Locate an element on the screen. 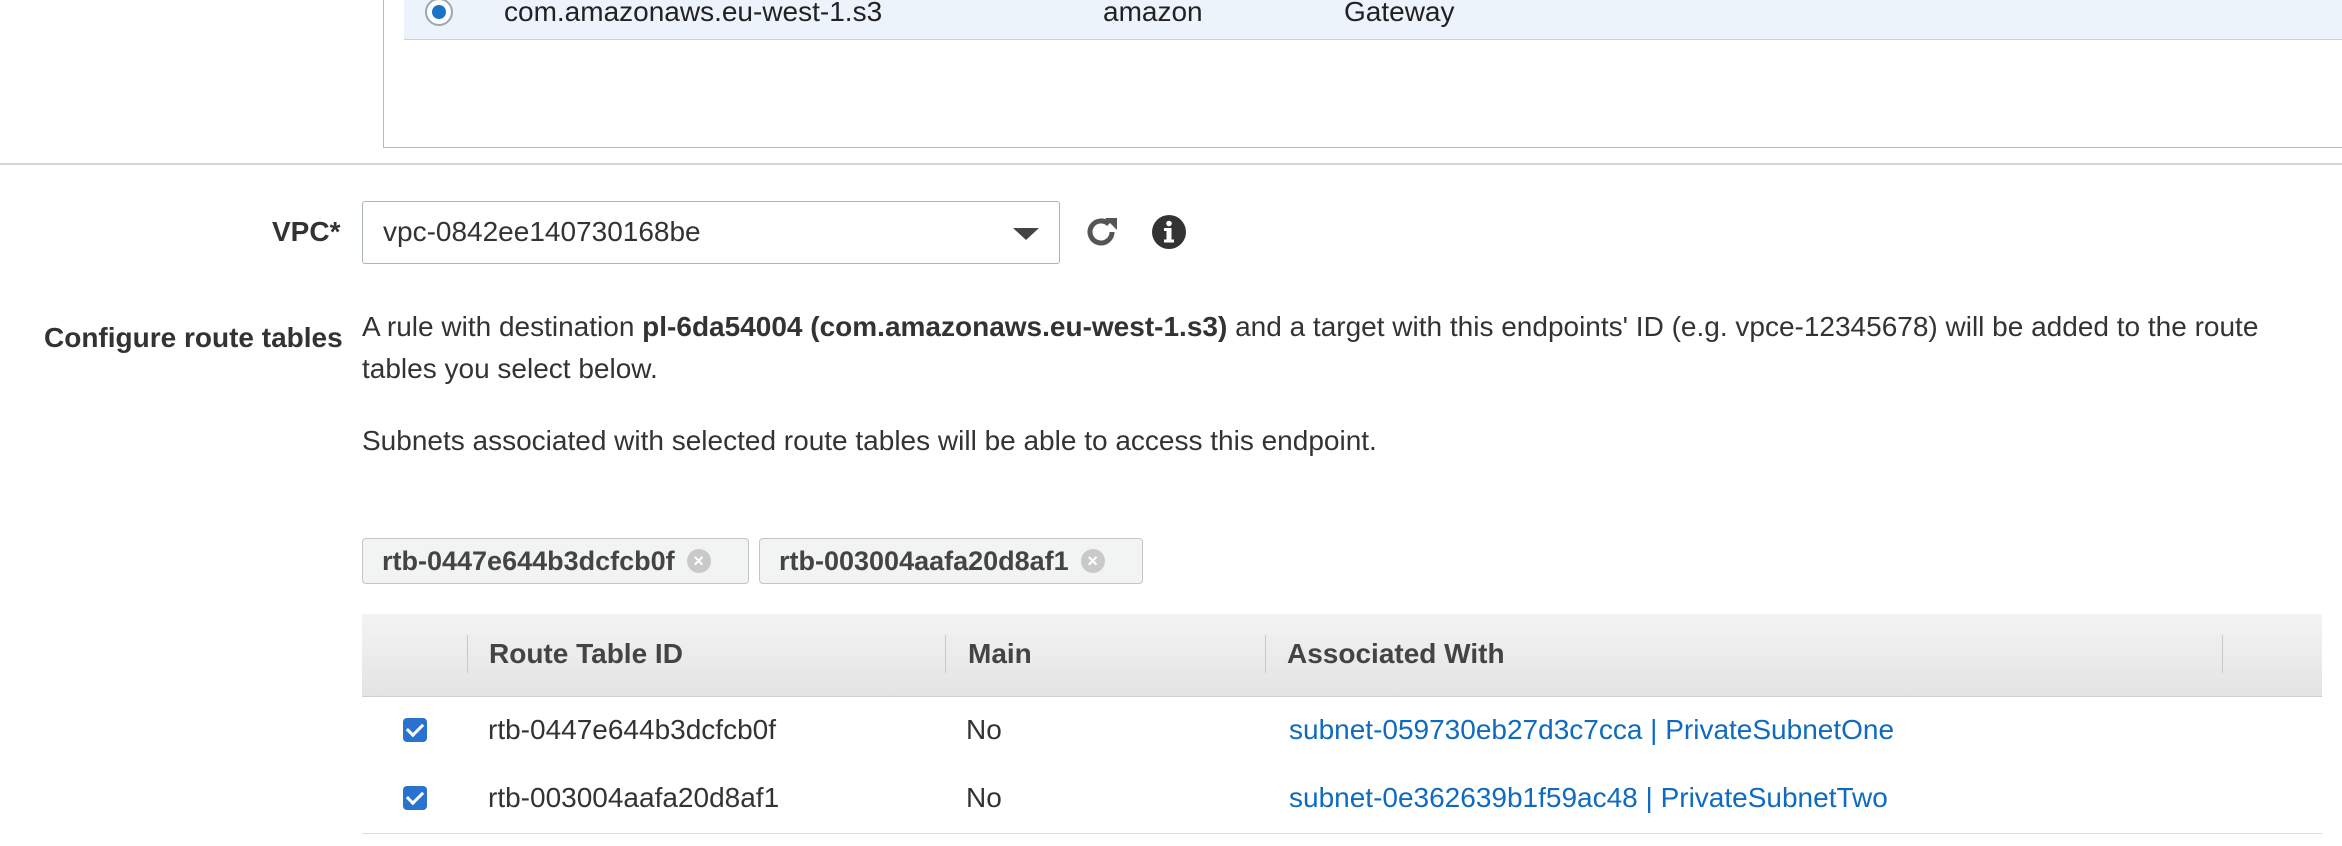 The image size is (2342, 846). section-divider is located at coordinates (1171, 164).